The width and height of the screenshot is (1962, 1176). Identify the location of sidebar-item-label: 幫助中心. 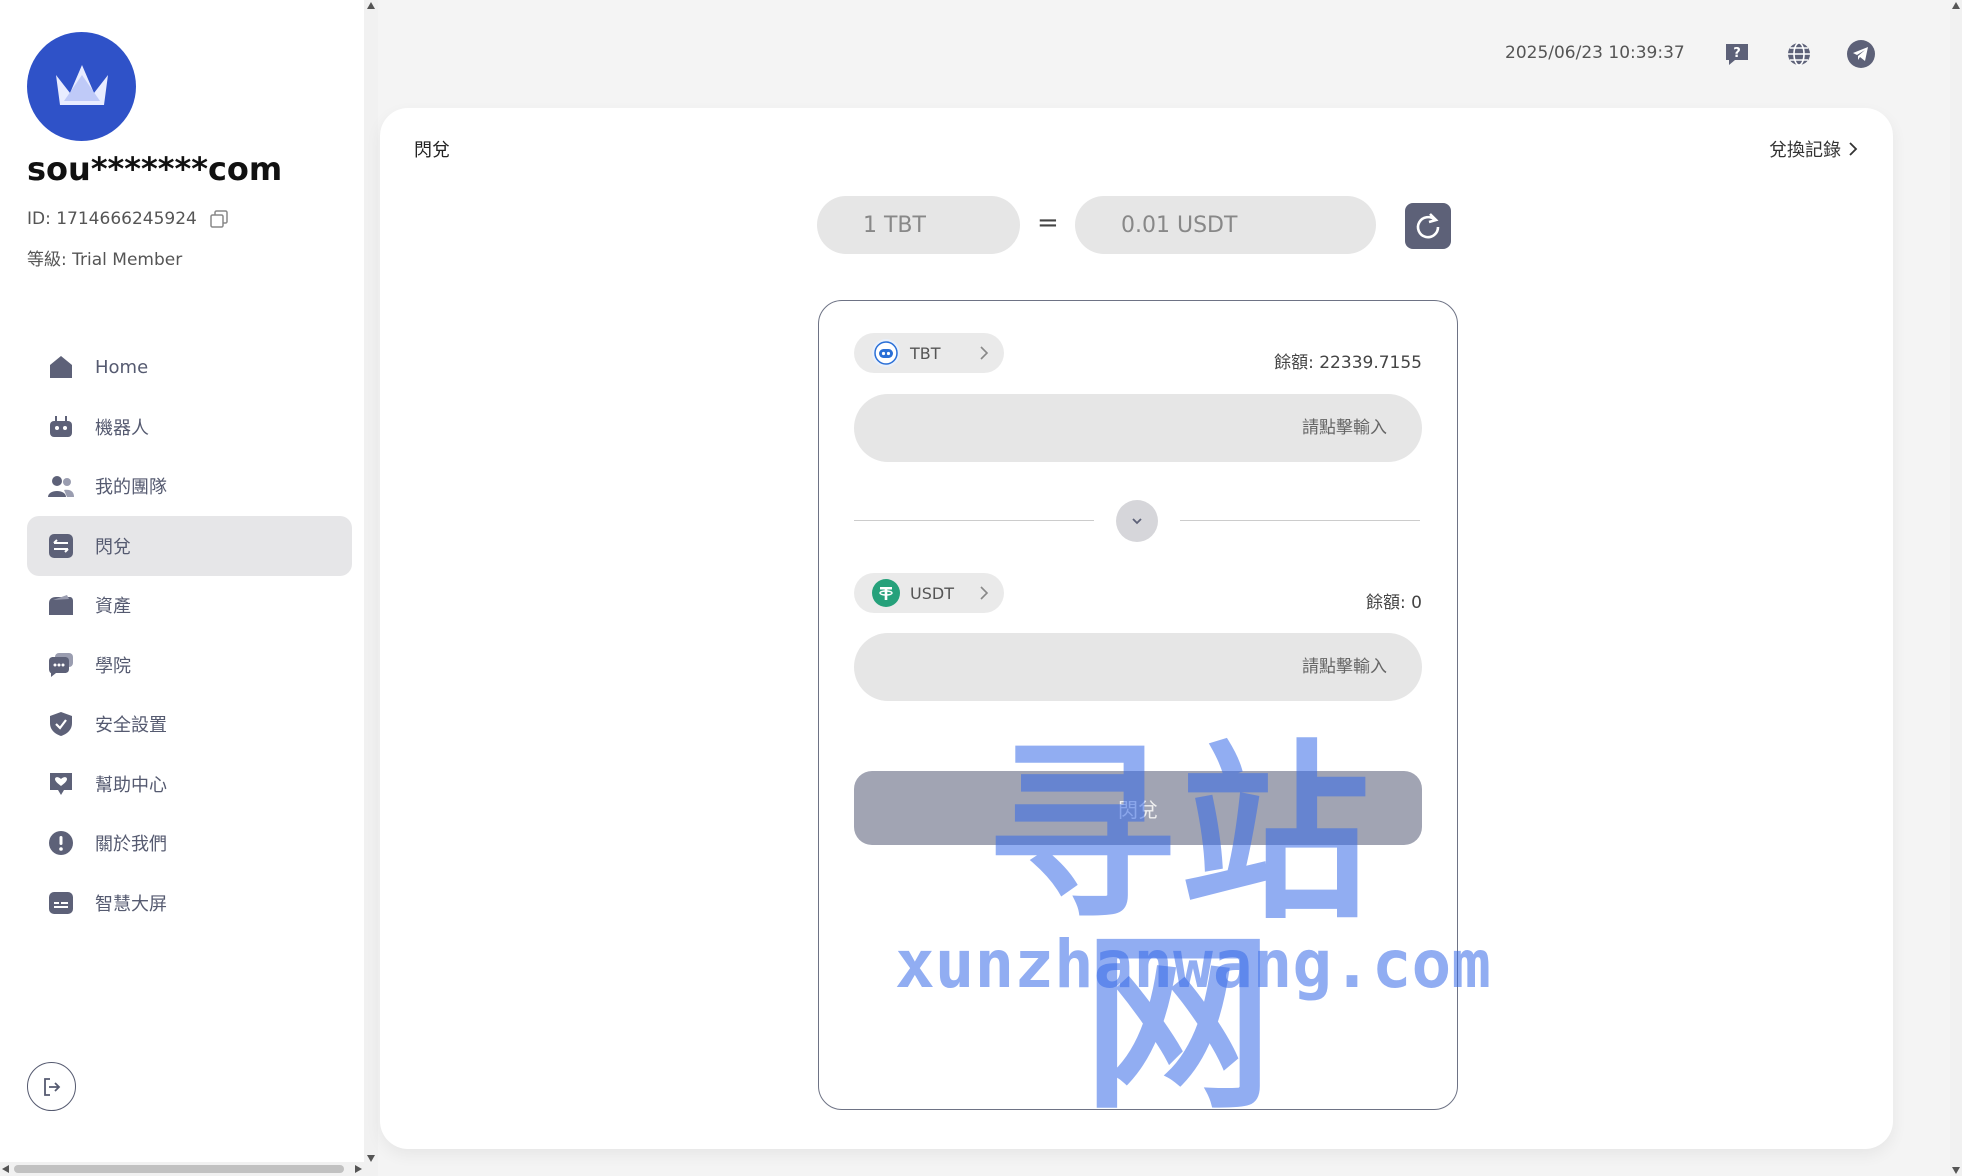
(131, 785).